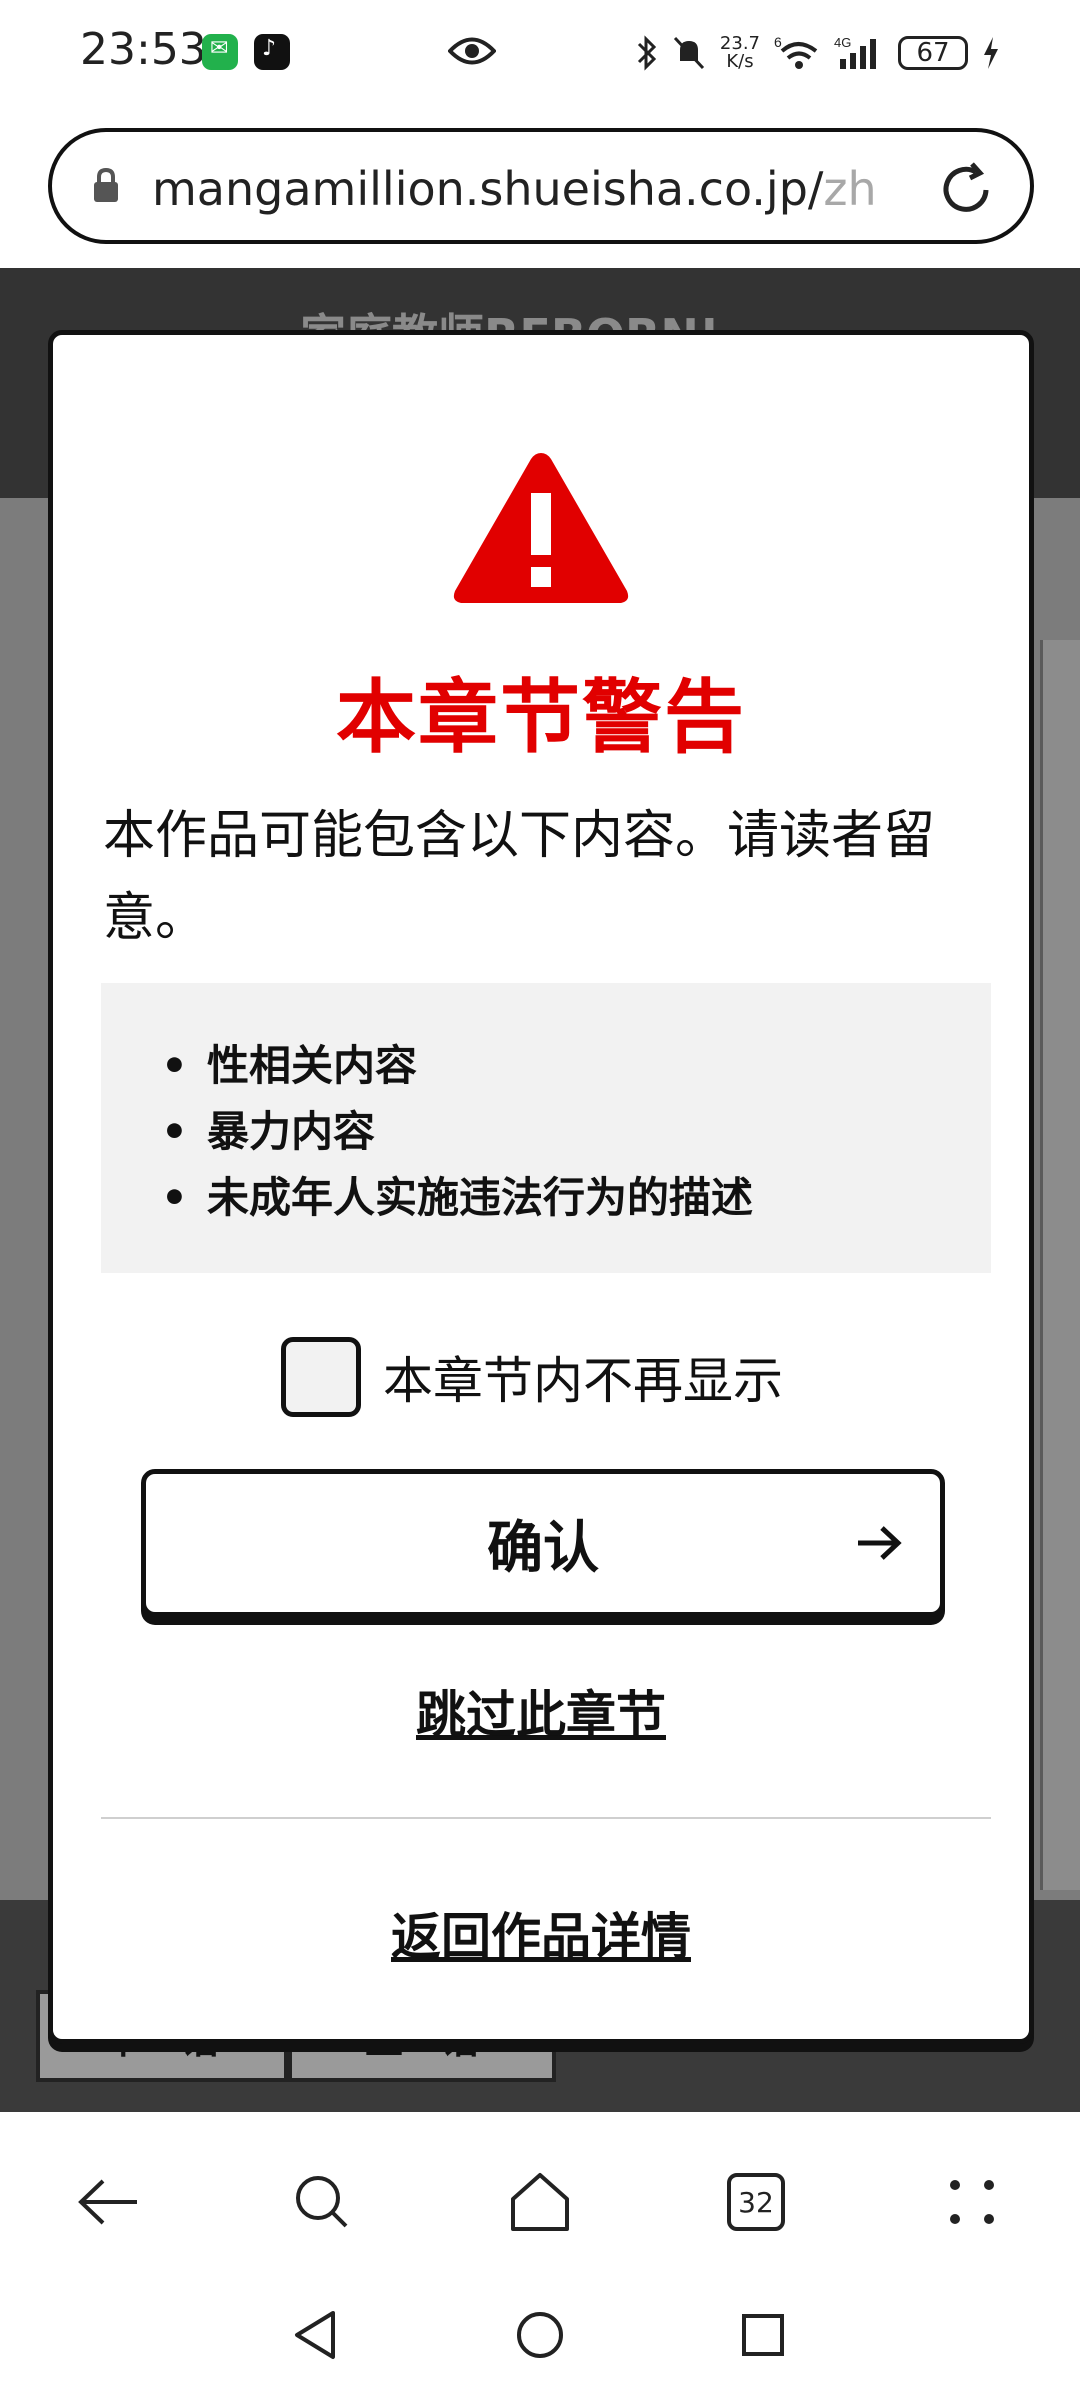  I want to click on bluetooth-icon, so click(647, 53).